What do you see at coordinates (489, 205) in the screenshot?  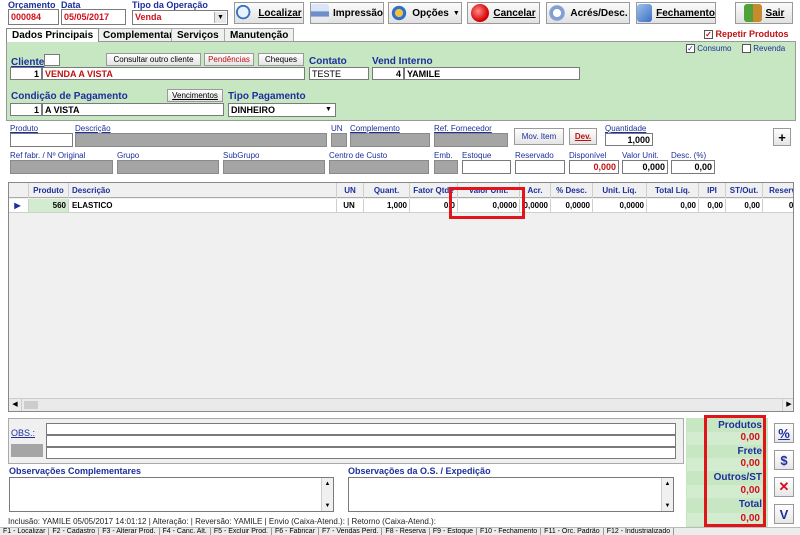 I see `cell-valor-unit: 0,0000` at bounding box center [489, 205].